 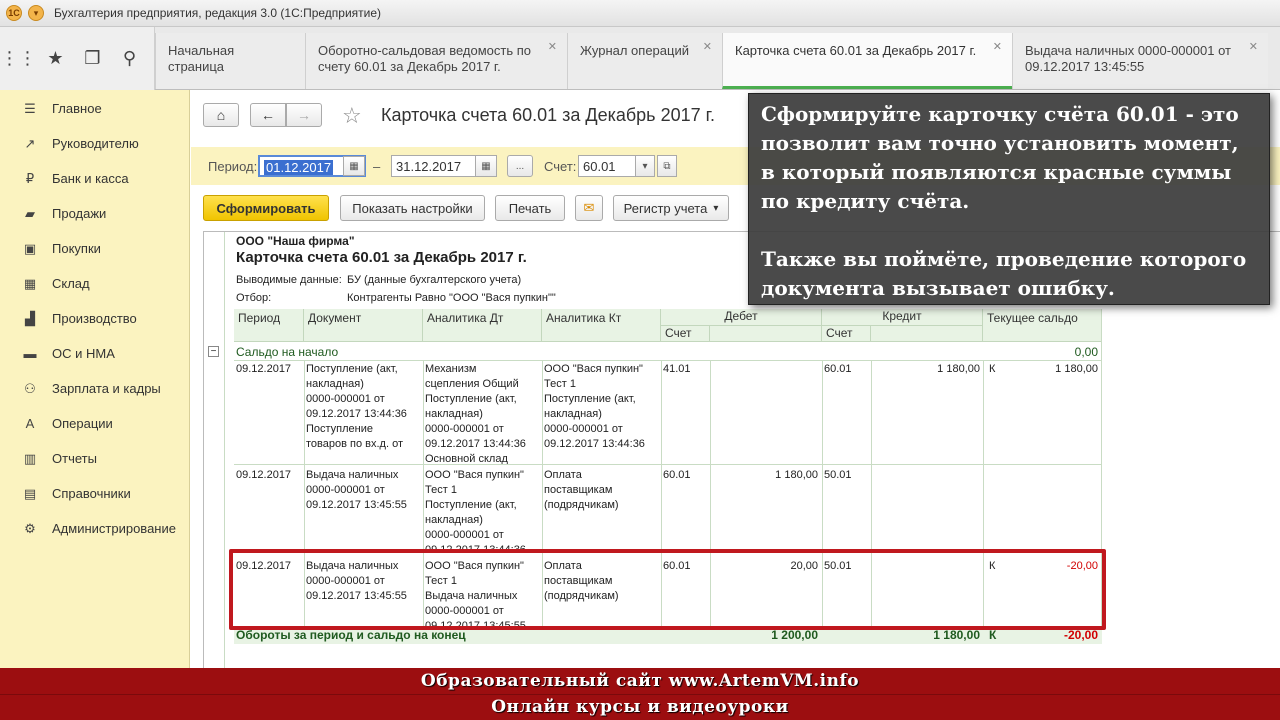 I want to click on sidebar-item-label: Операции, so click(x=82, y=423).